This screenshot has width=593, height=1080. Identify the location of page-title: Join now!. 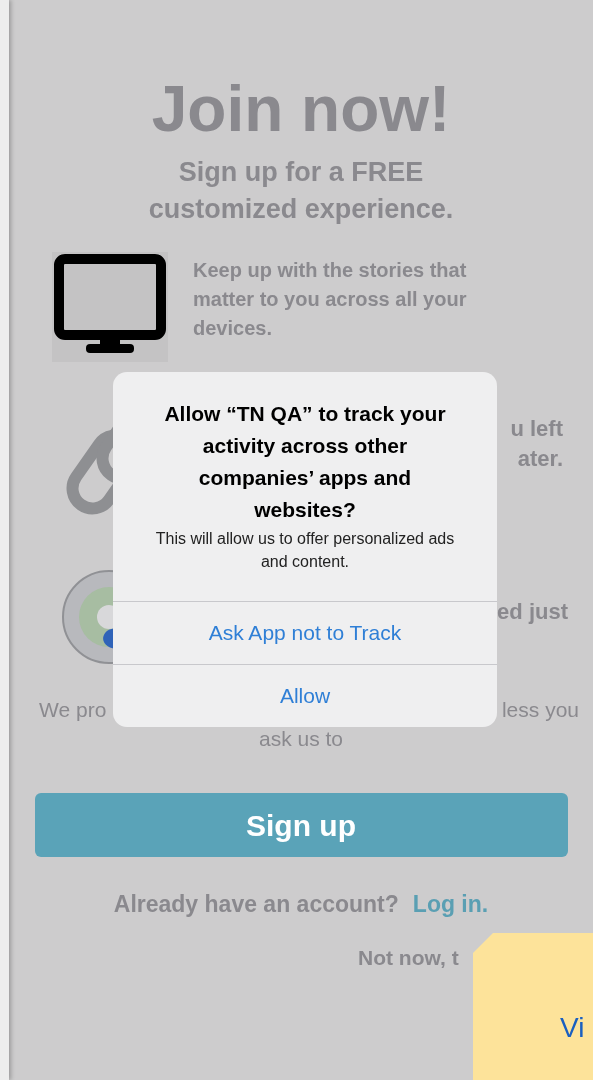
(301, 109).